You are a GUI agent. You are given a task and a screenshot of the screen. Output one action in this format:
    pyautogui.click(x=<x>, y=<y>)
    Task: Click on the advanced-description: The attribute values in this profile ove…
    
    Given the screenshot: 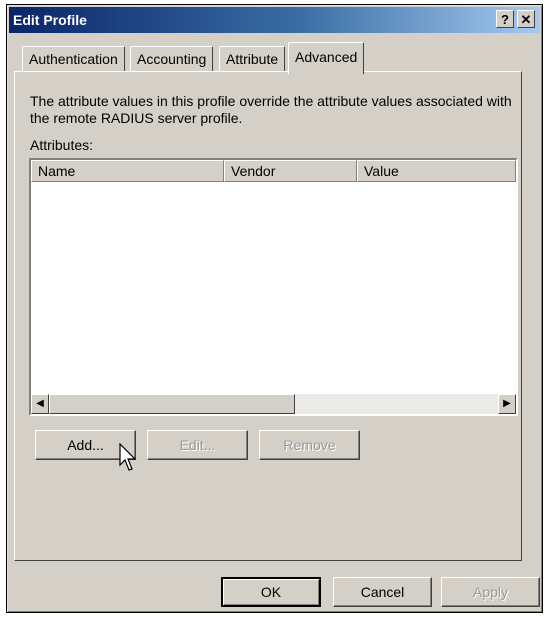 What is the action you would take?
    pyautogui.click(x=271, y=109)
    